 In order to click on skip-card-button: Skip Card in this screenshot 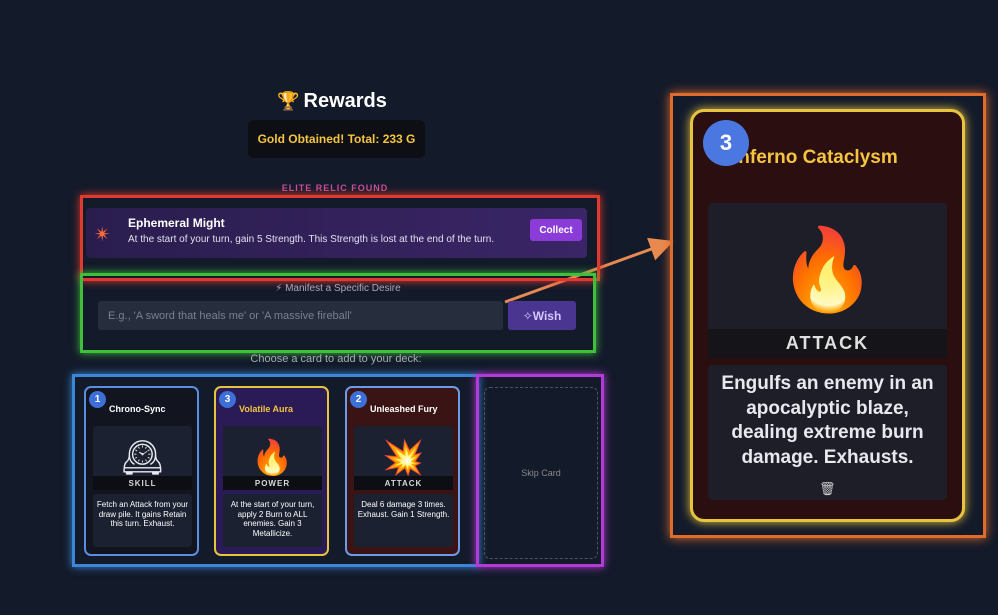, I will do `click(541, 473)`.